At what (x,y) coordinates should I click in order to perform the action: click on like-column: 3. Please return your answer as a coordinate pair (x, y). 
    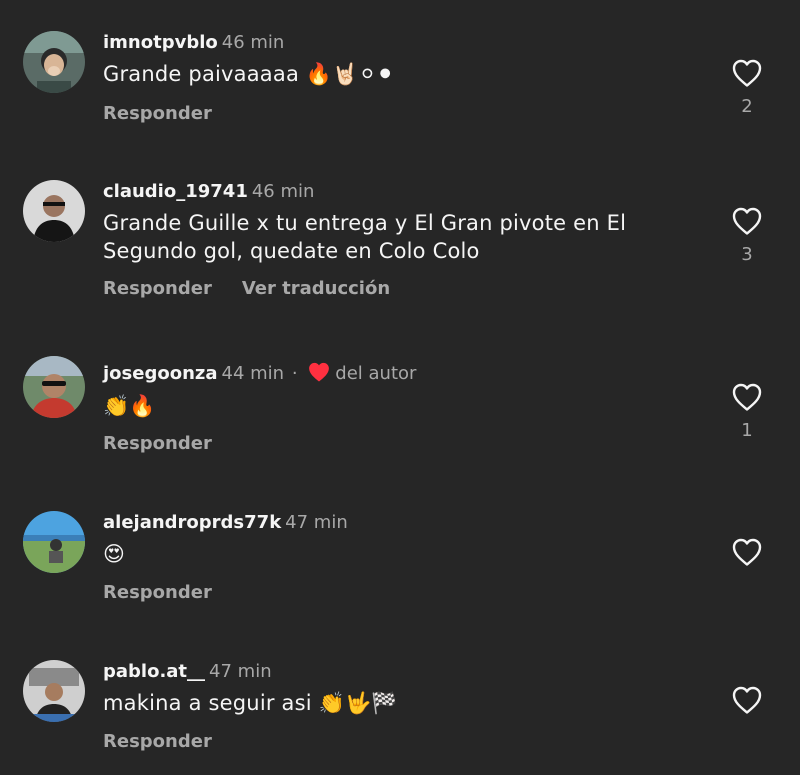
    Looking at the image, I should click on (747, 235).